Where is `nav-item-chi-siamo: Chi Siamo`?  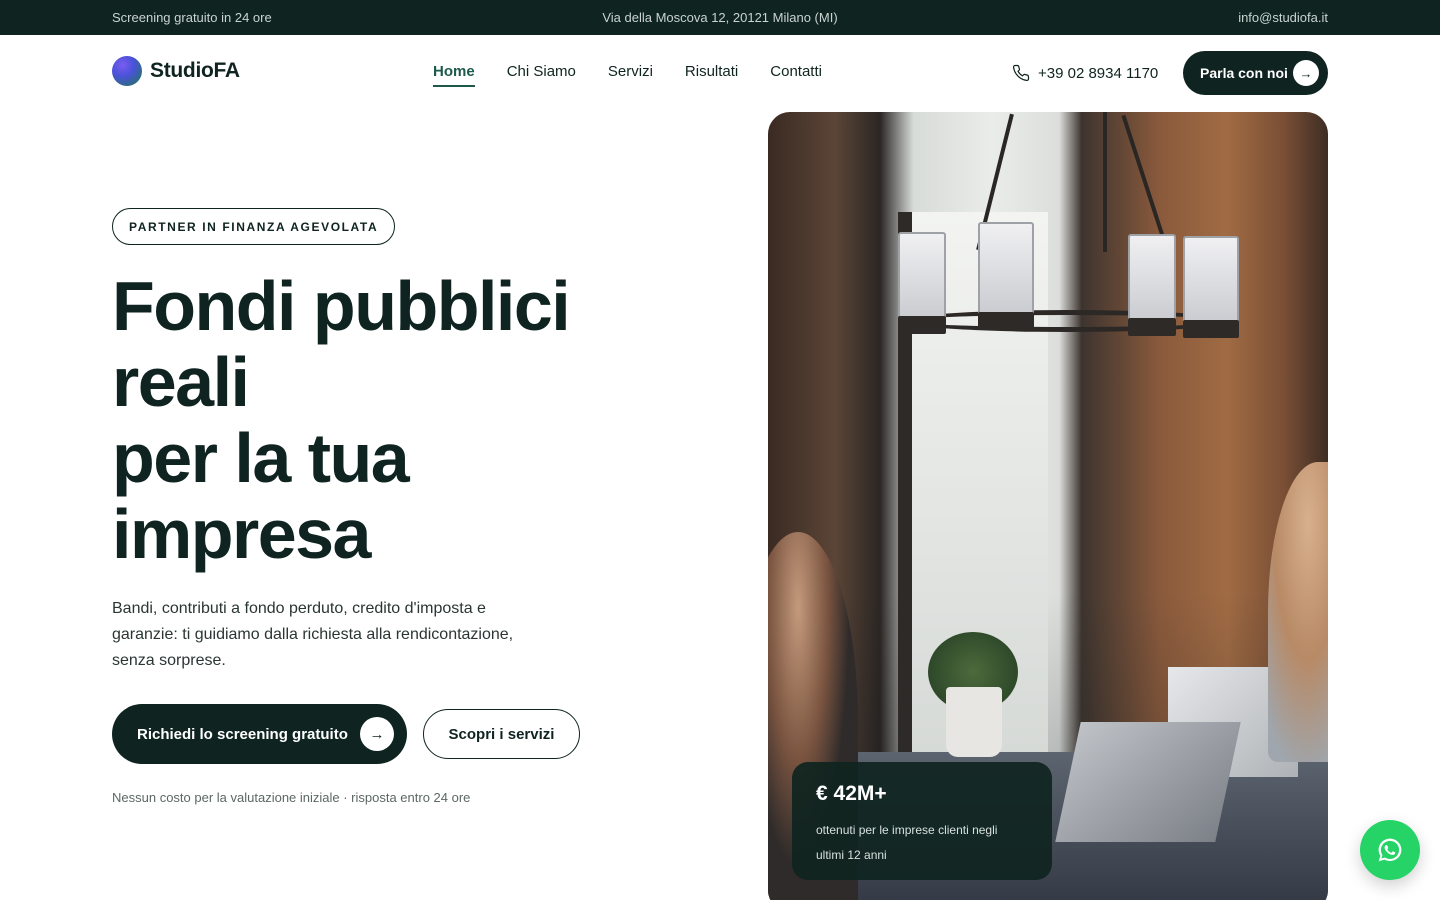 nav-item-chi-siamo: Chi Siamo is located at coordinates (541, 75).